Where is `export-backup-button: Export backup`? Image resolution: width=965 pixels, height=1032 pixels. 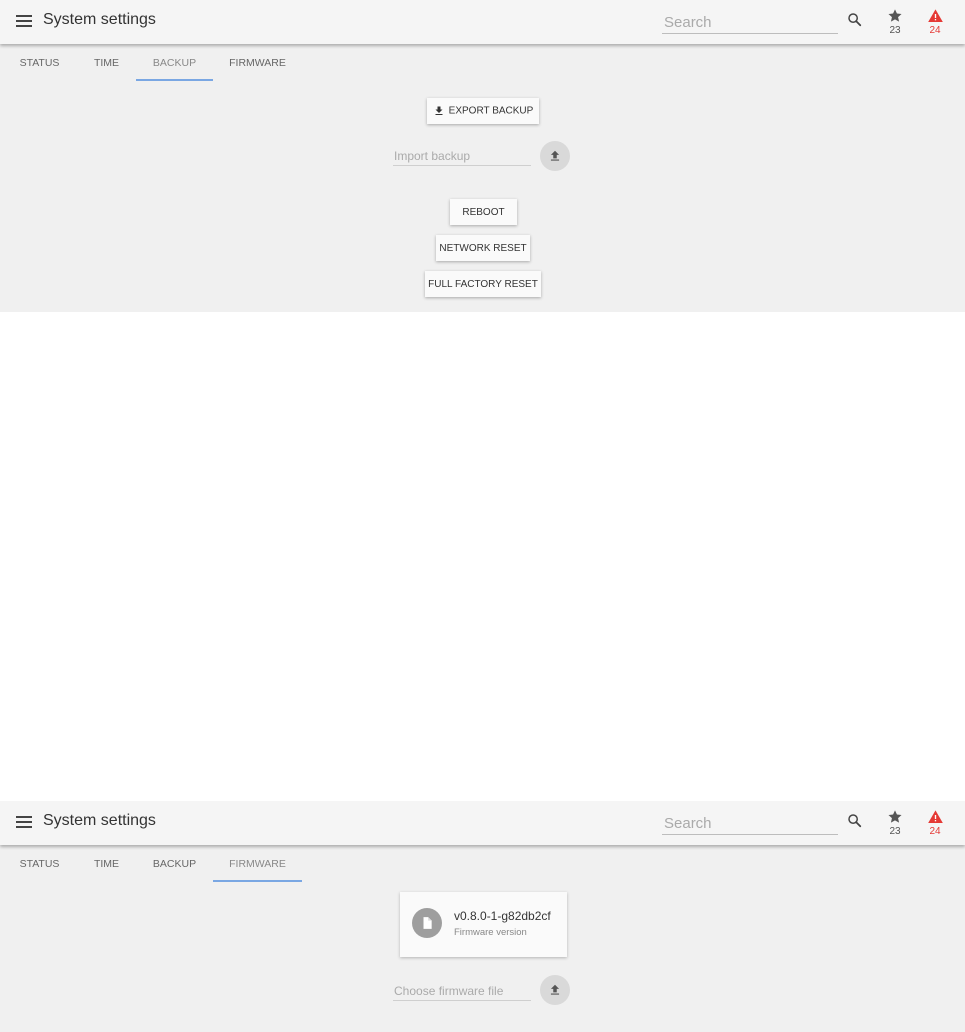
export-backup-button: Export backup is located at coordinates (483, 111).